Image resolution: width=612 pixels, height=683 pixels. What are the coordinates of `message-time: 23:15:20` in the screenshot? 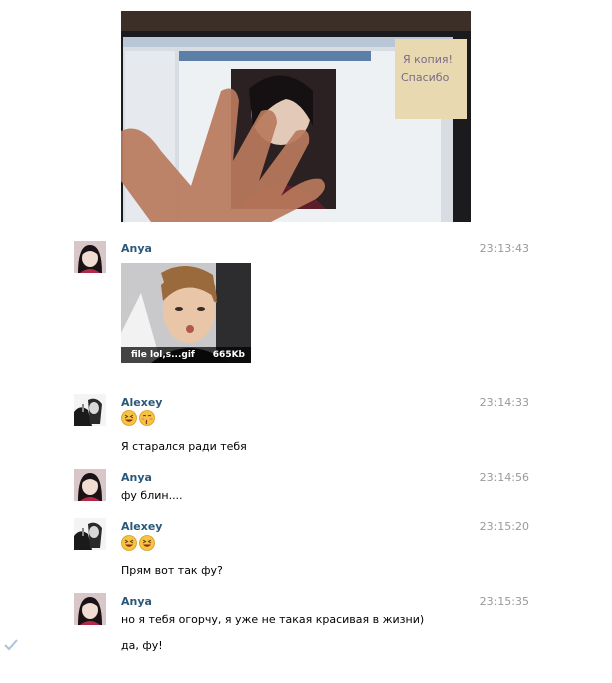 It's located at (504, 526).